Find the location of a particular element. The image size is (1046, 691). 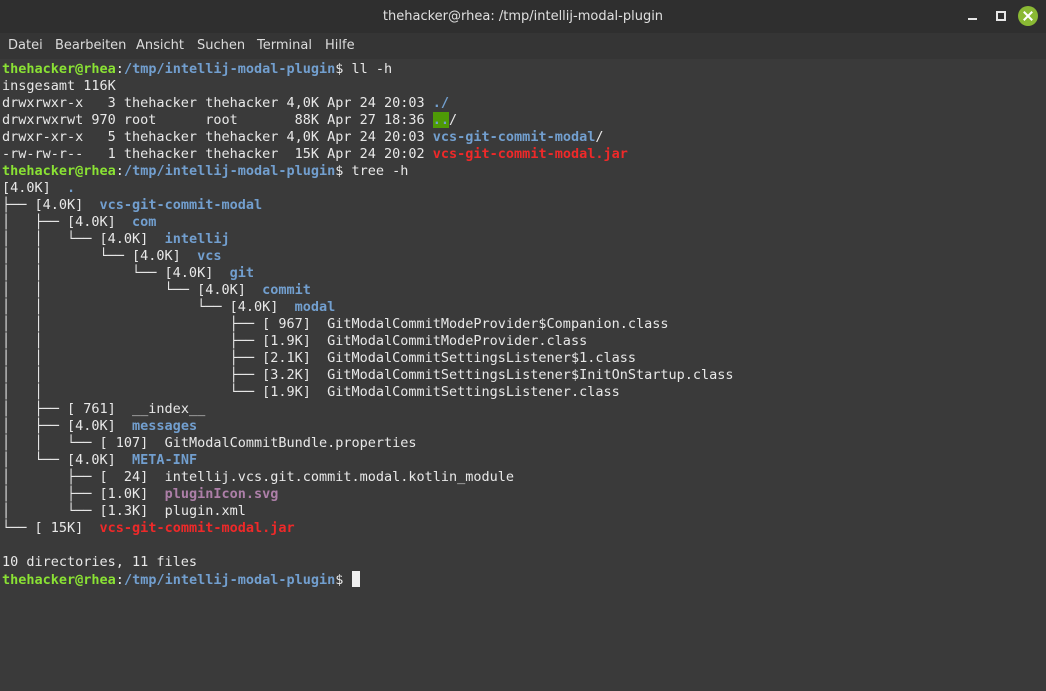

tree-entry: │ │ └── [4.0K] vcs is located at coordinates (111, 256).